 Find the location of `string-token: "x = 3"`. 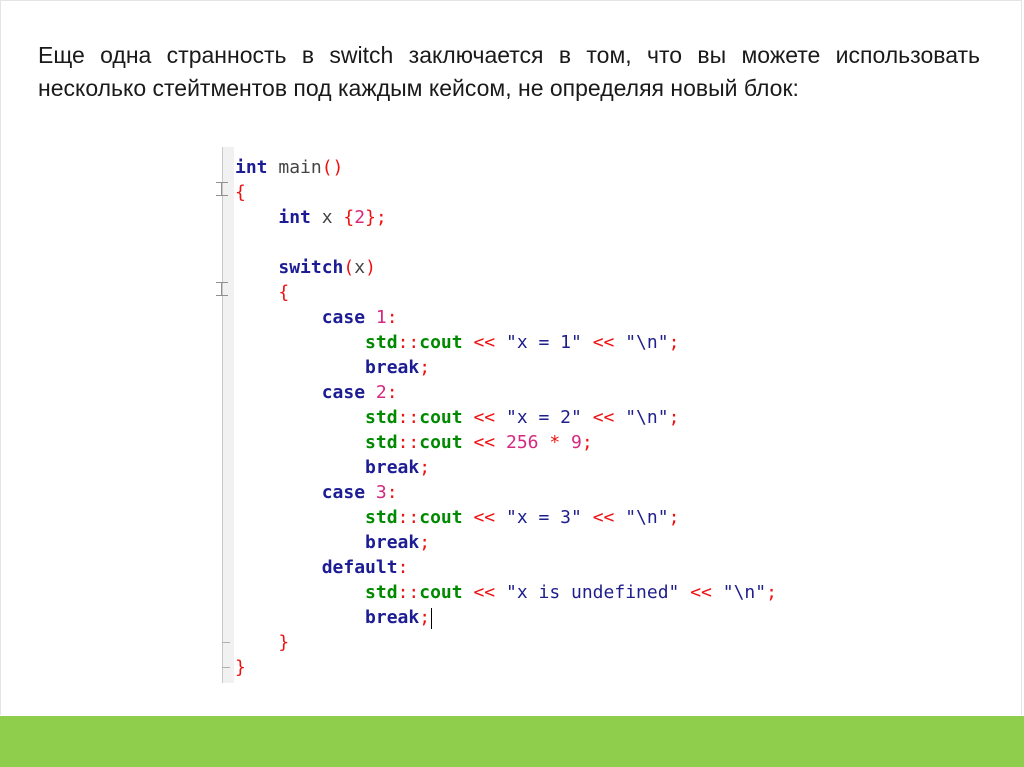

string-token: "x = 3" is located at coordinates (543, 517).